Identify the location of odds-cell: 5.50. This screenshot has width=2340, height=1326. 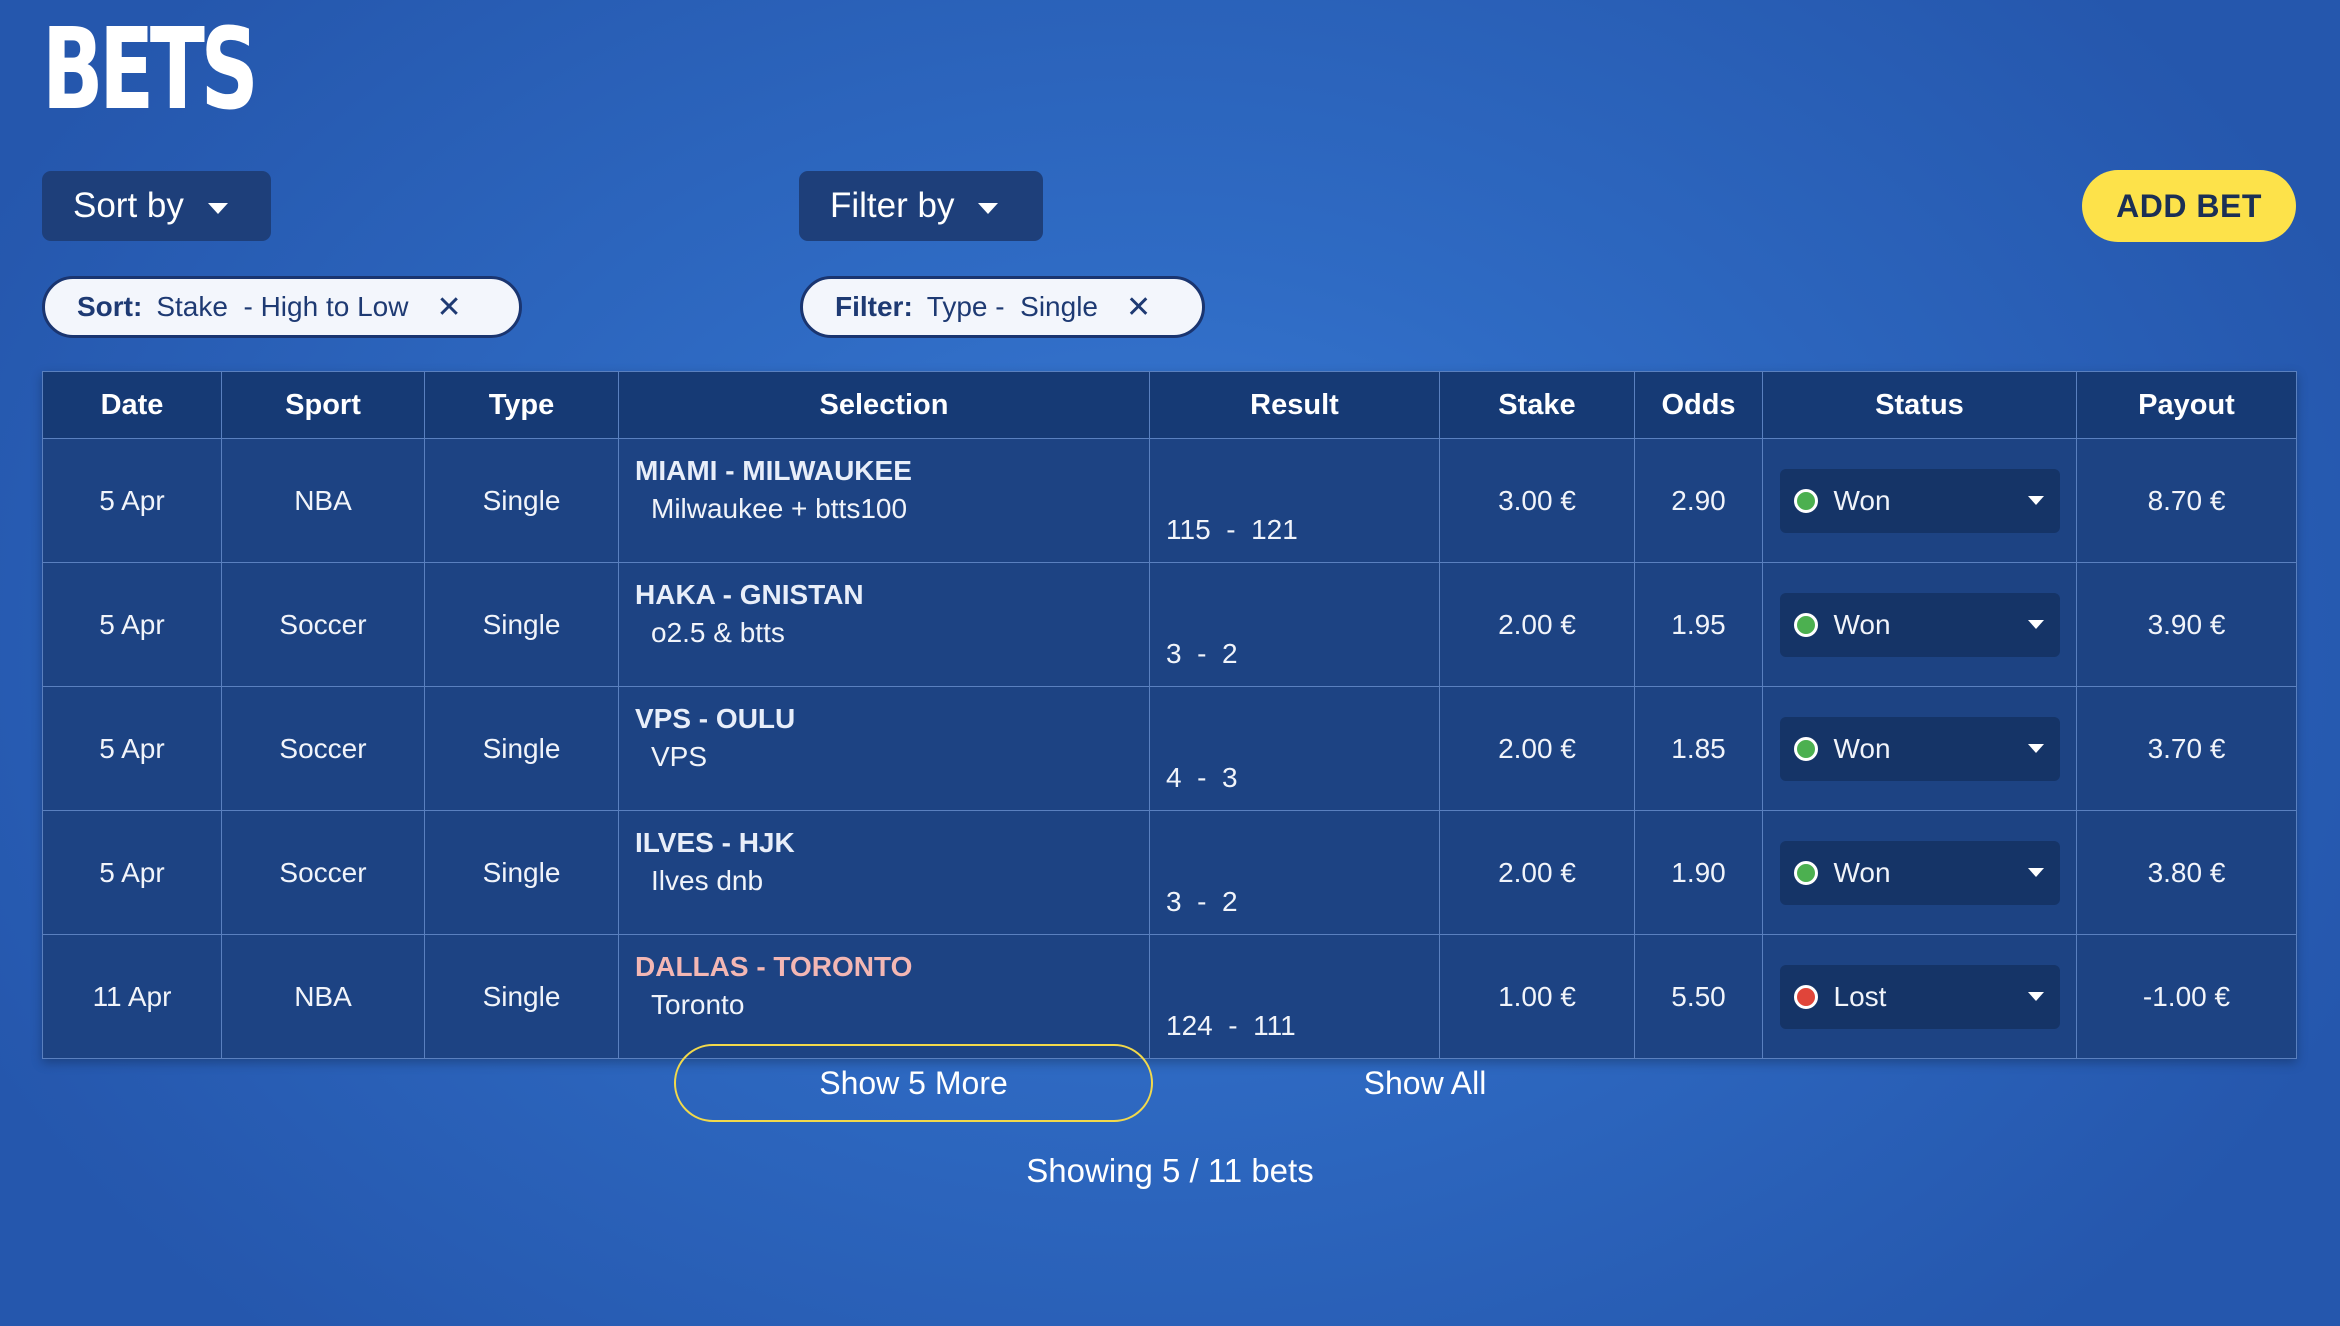
(1698, 996).